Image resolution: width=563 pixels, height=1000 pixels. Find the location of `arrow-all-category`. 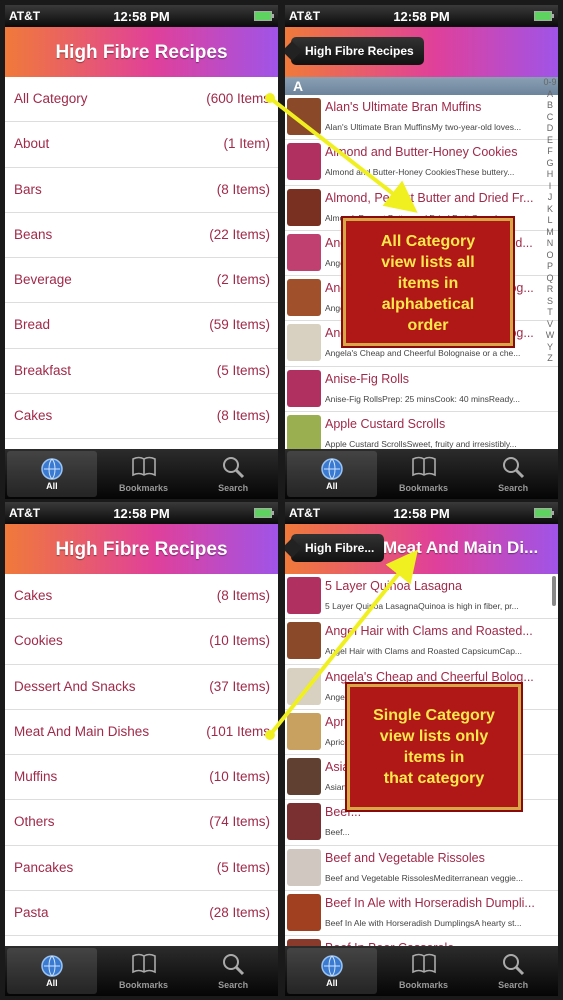

arrow-all-category is located at coordinates (341, 153).